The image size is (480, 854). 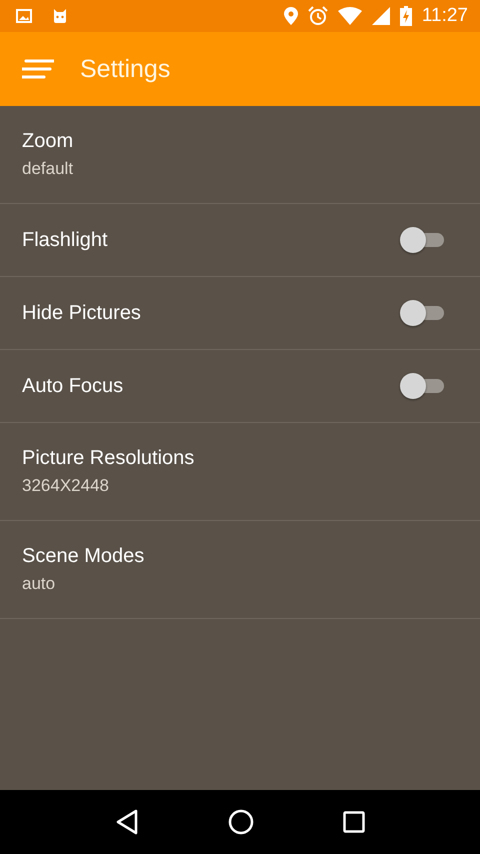 I want to click on battery-icon, so click(x=406, y=16).